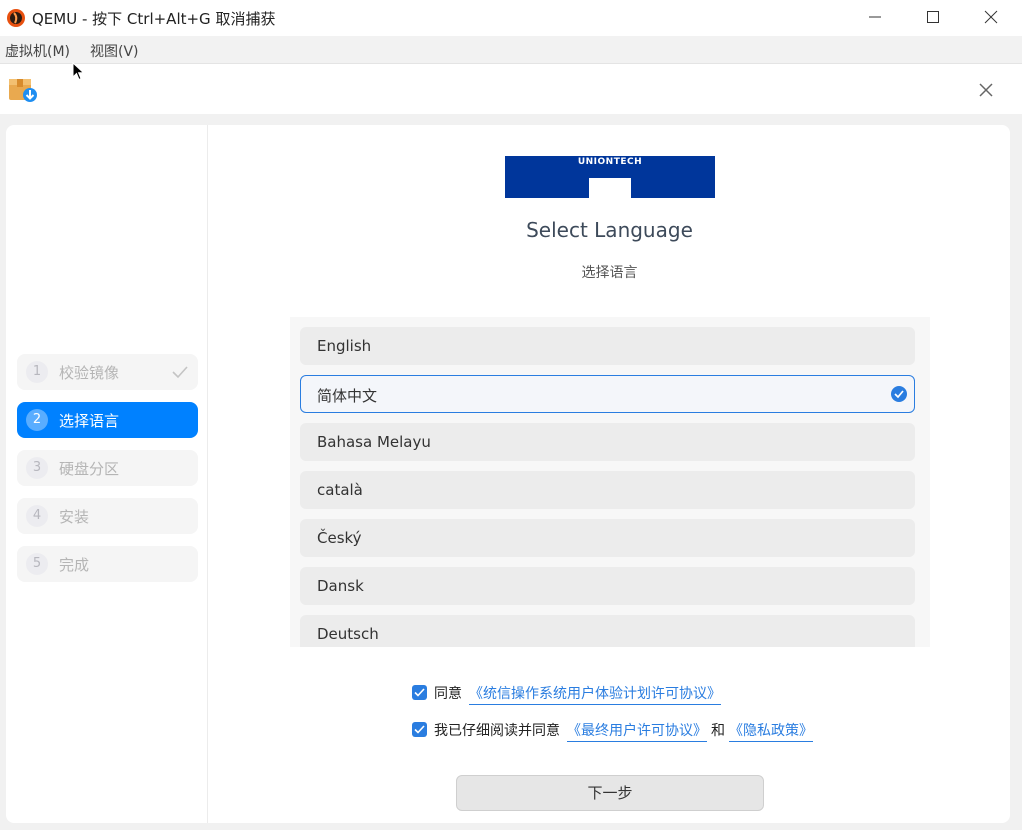 This screenshot has width=1022, height=830. Describe the element at coordinates (610, 162) in the screenshot. I see `logo-text: UNIONTECH` at that location.